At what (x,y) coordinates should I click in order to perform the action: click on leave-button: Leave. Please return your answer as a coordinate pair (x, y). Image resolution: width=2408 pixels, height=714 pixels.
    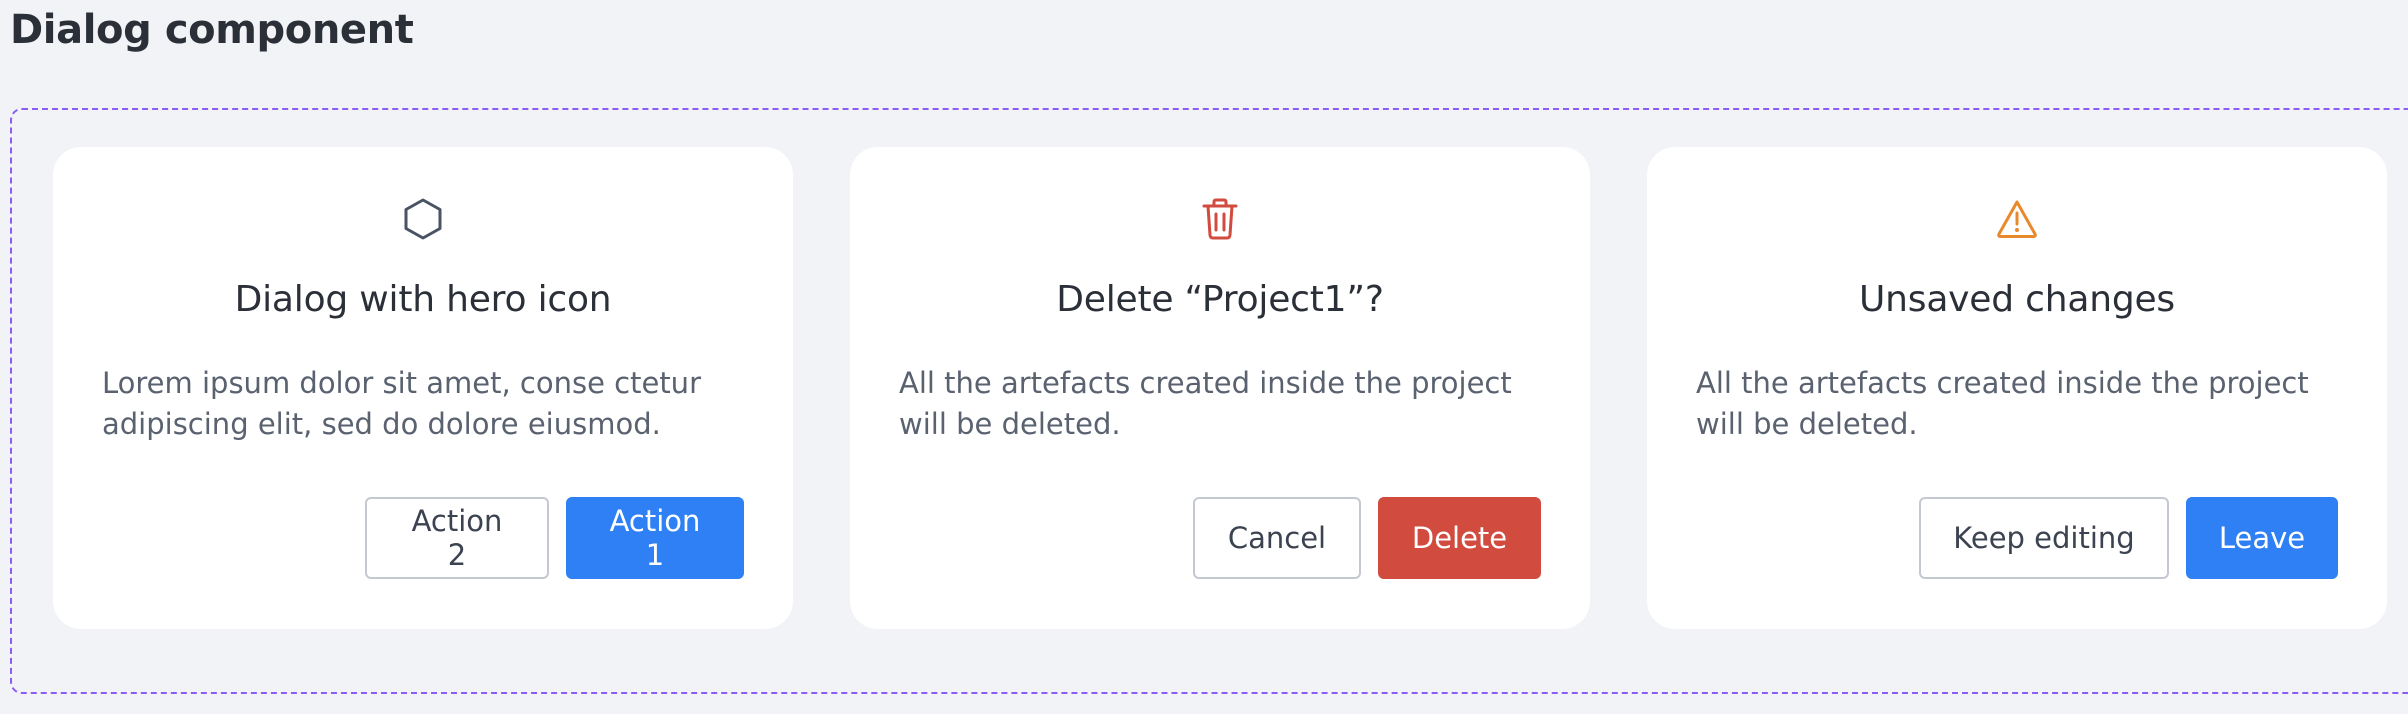
    Looking at the image, I should click on (2262, 538).